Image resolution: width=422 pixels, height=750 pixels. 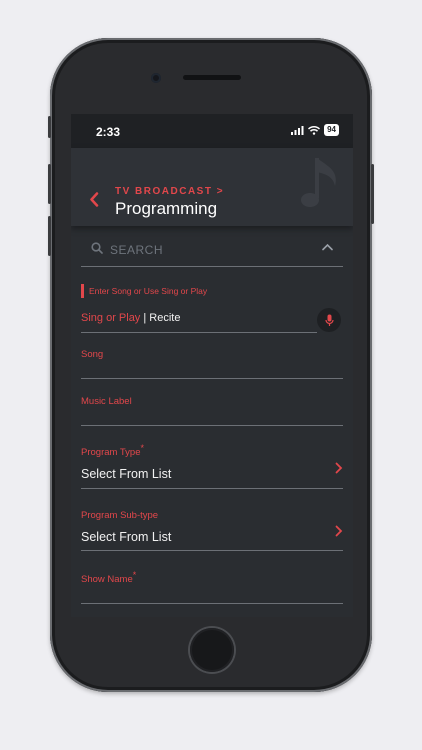 I want to click on status-icons: 94, so click(x=315, y=130).